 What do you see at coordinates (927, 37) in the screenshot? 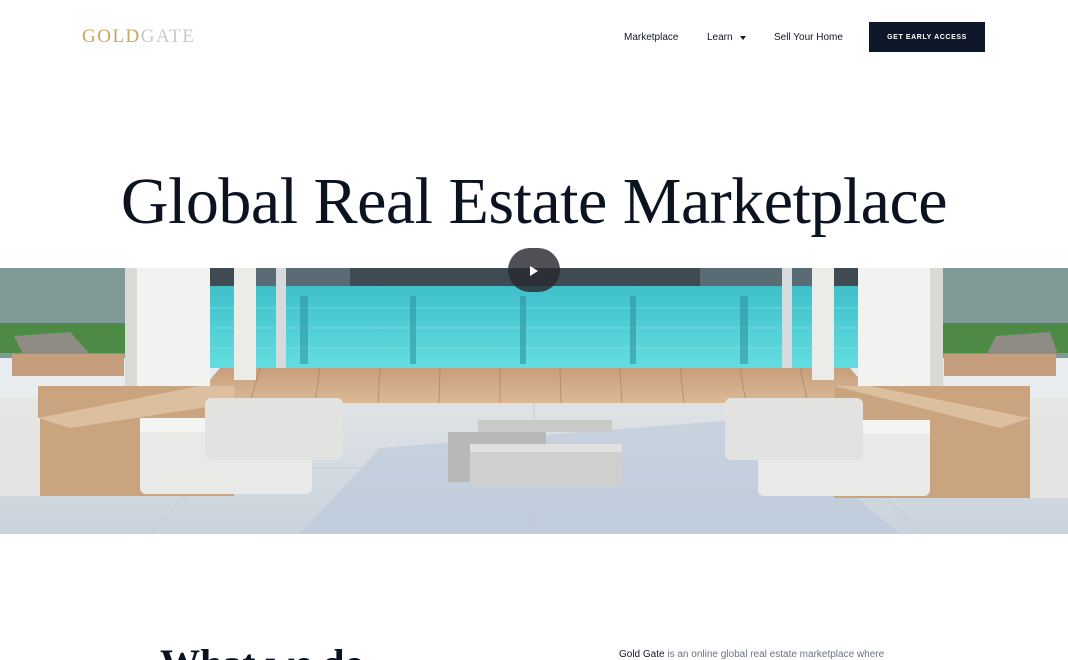
I see `get-early-access-button: GET EARLY ACCESS` at bounding box center [927, 37].